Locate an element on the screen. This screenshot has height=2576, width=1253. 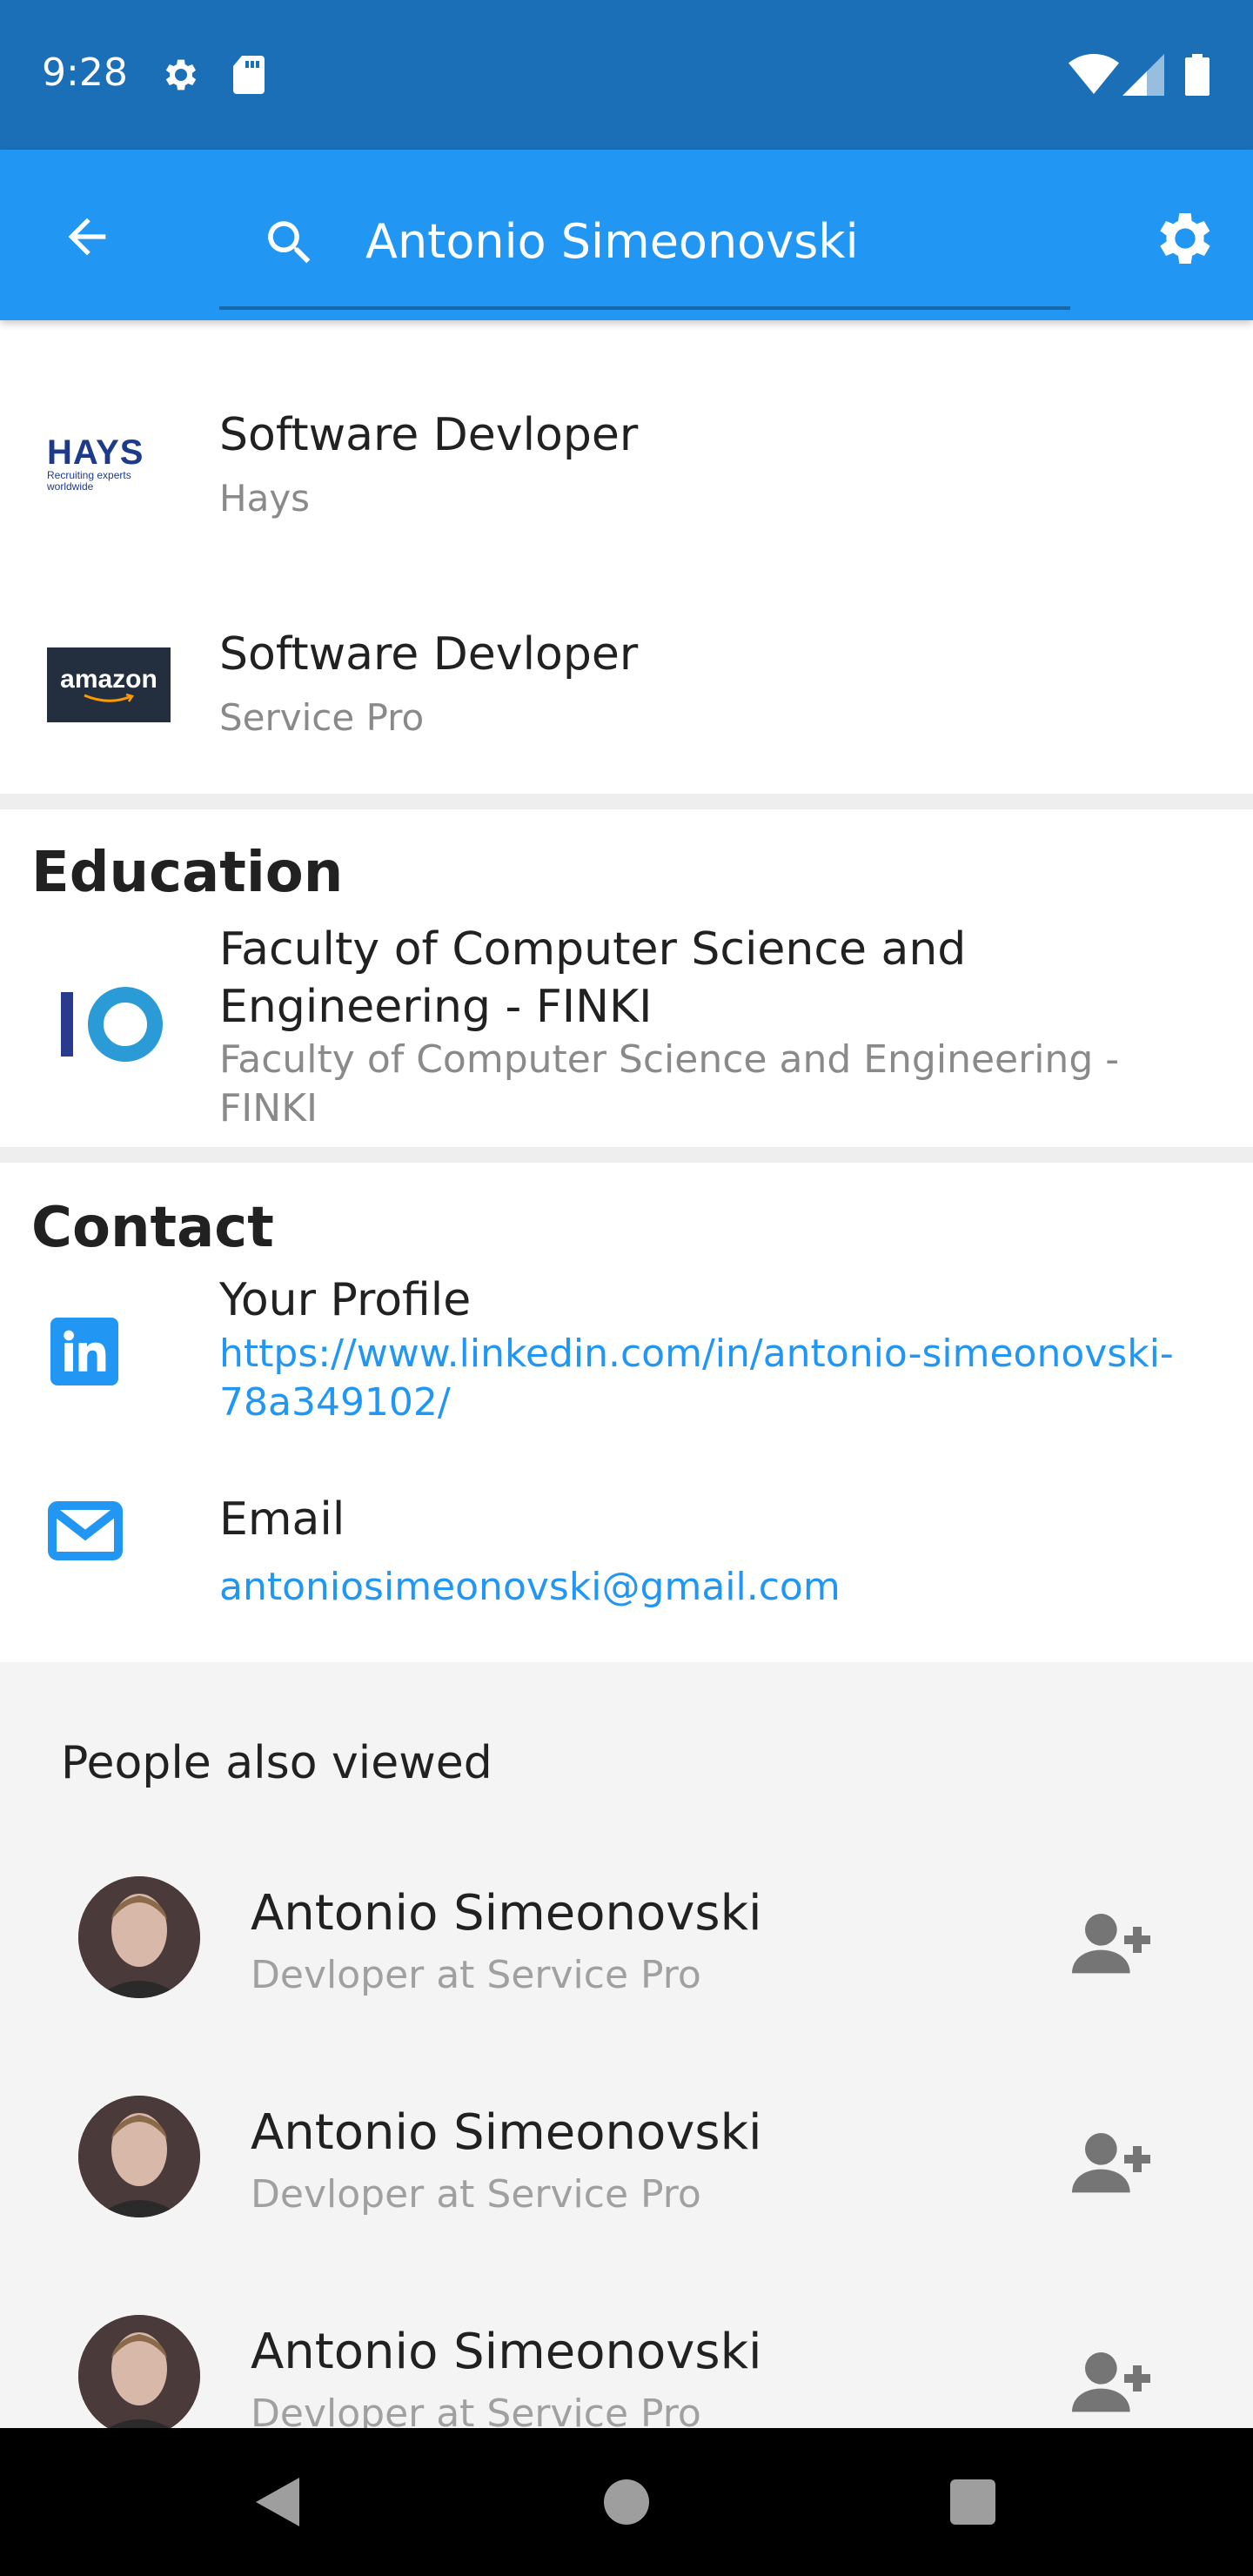
experience-item: amazon Software Devloper Service Pro is located at coordinates (626, 685).